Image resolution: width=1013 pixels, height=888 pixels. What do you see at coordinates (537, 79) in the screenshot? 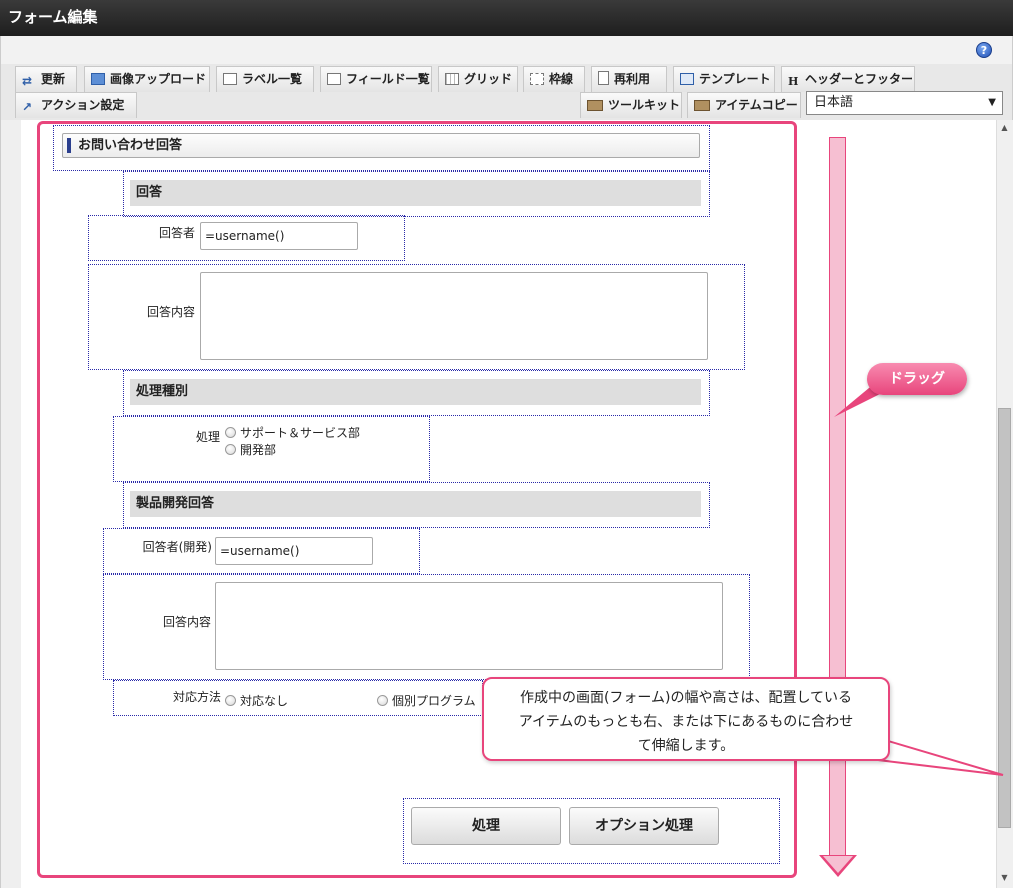
I see `border-icon` at bounding box center [537, 79].